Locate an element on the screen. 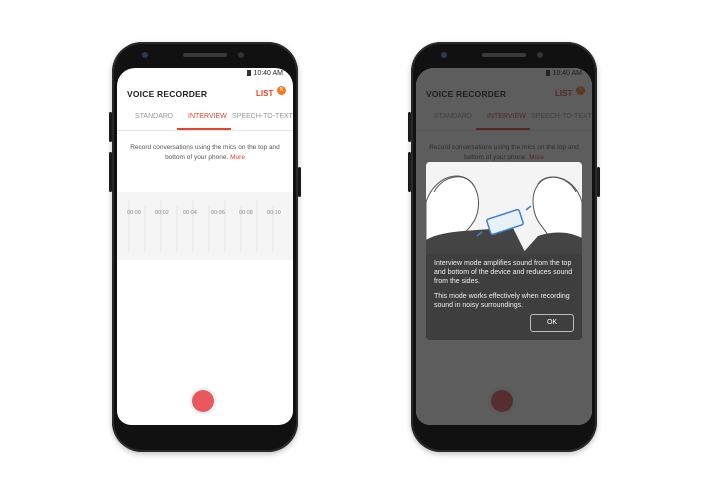  ok-button: OK is located at coordinates (552, 323).